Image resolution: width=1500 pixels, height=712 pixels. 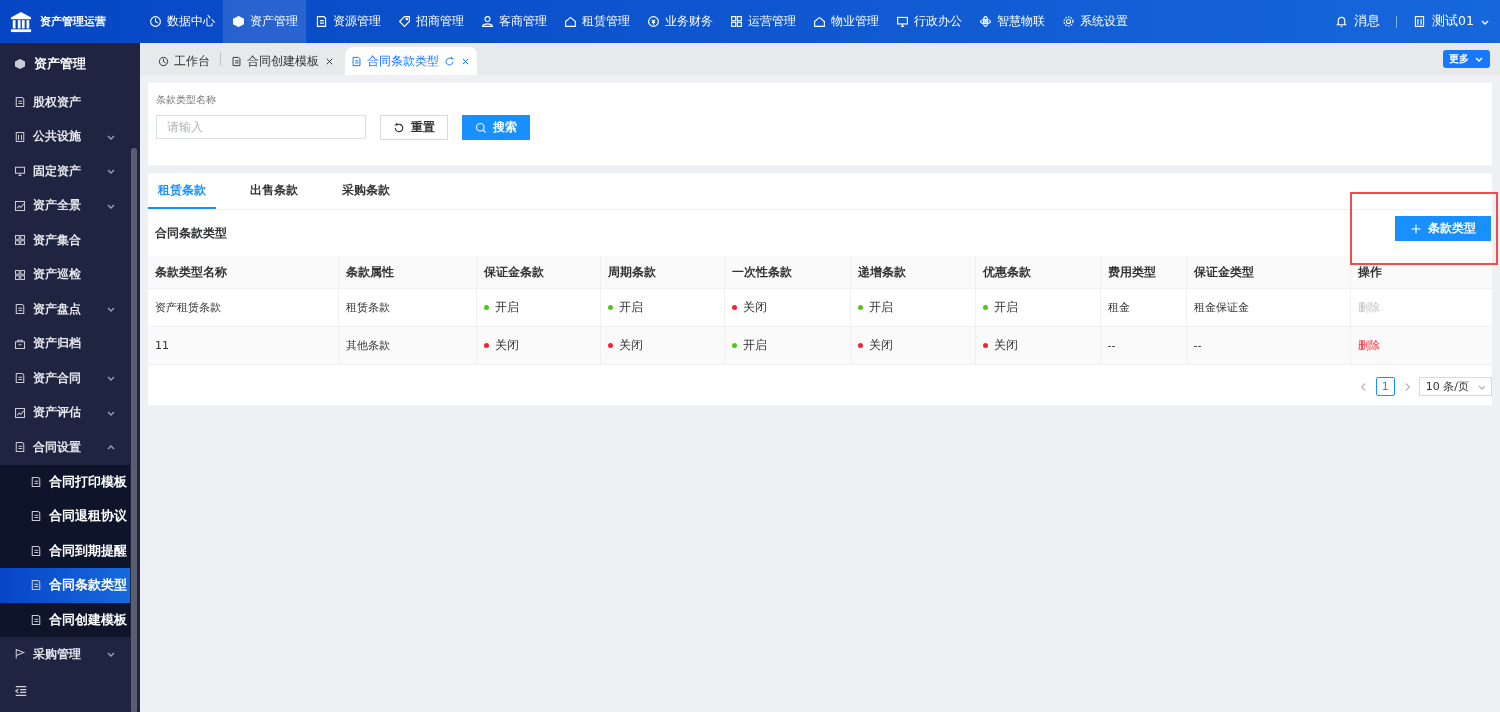 I want to click on delete-link: 删除, so click(x=1368, y=345).